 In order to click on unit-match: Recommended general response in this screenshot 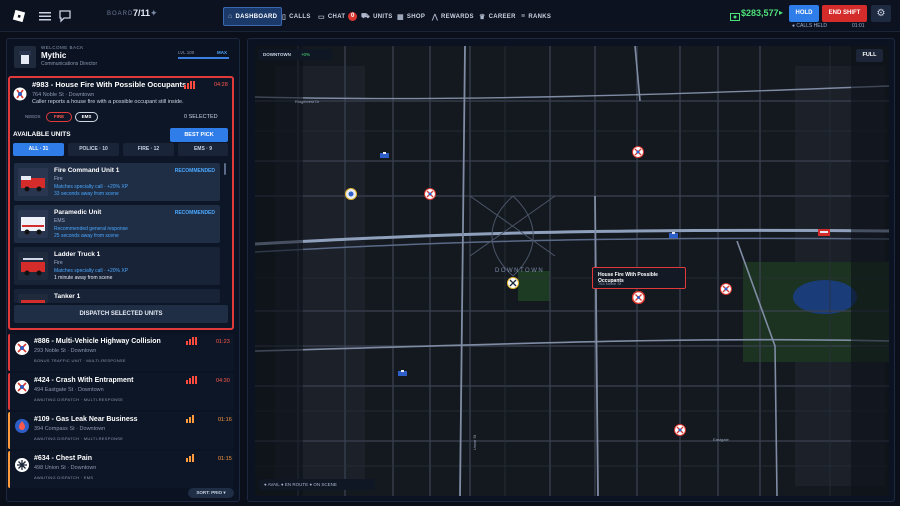, I will do `click(91, 229)`.